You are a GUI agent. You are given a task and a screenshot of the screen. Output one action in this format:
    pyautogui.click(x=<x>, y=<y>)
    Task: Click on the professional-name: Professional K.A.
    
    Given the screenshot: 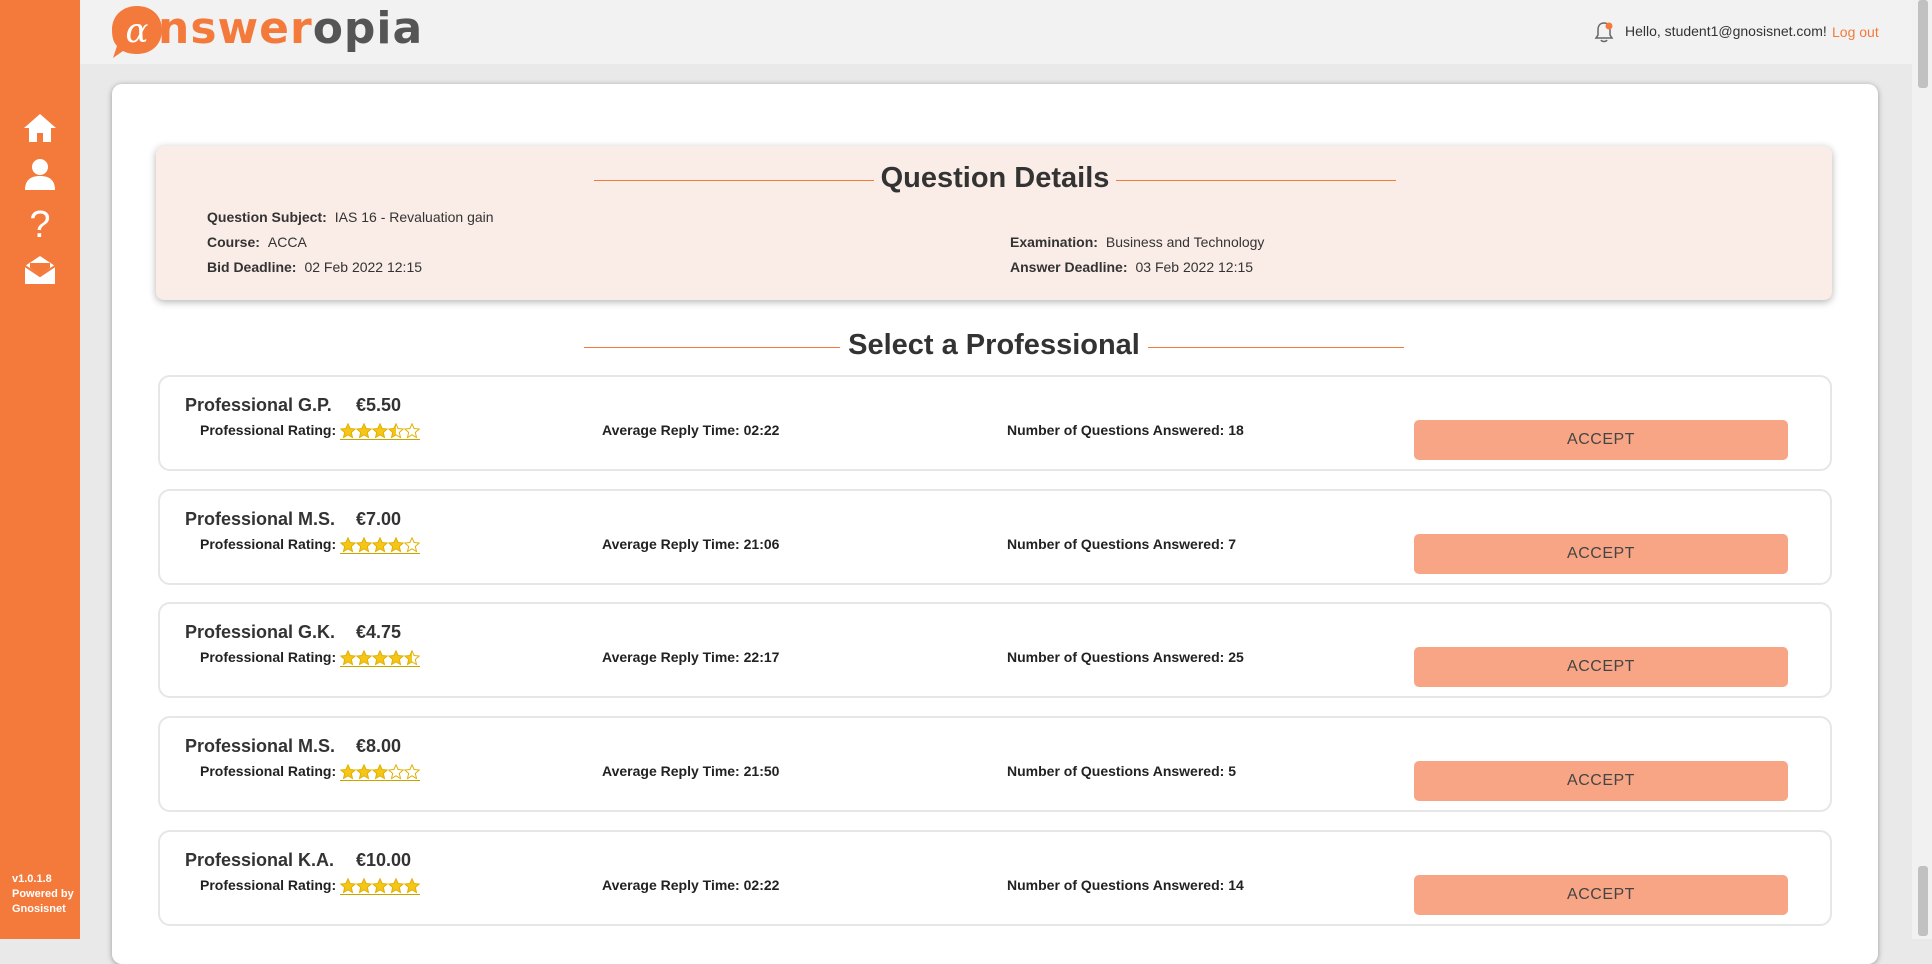 What is the action you would take?
    pyautogui.click(x=260, y=860)
    